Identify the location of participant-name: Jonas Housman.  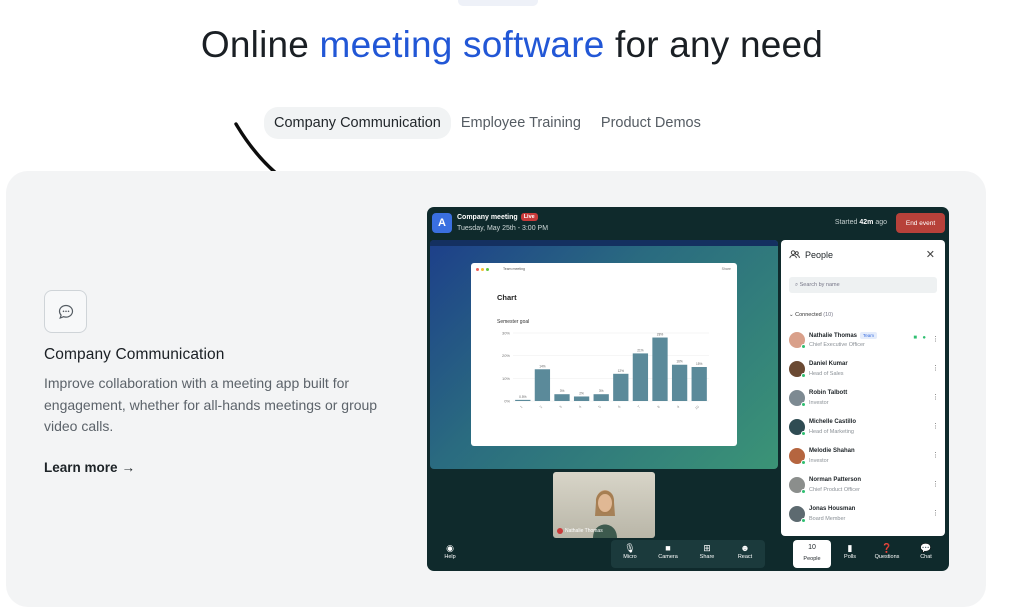
(832, 509).